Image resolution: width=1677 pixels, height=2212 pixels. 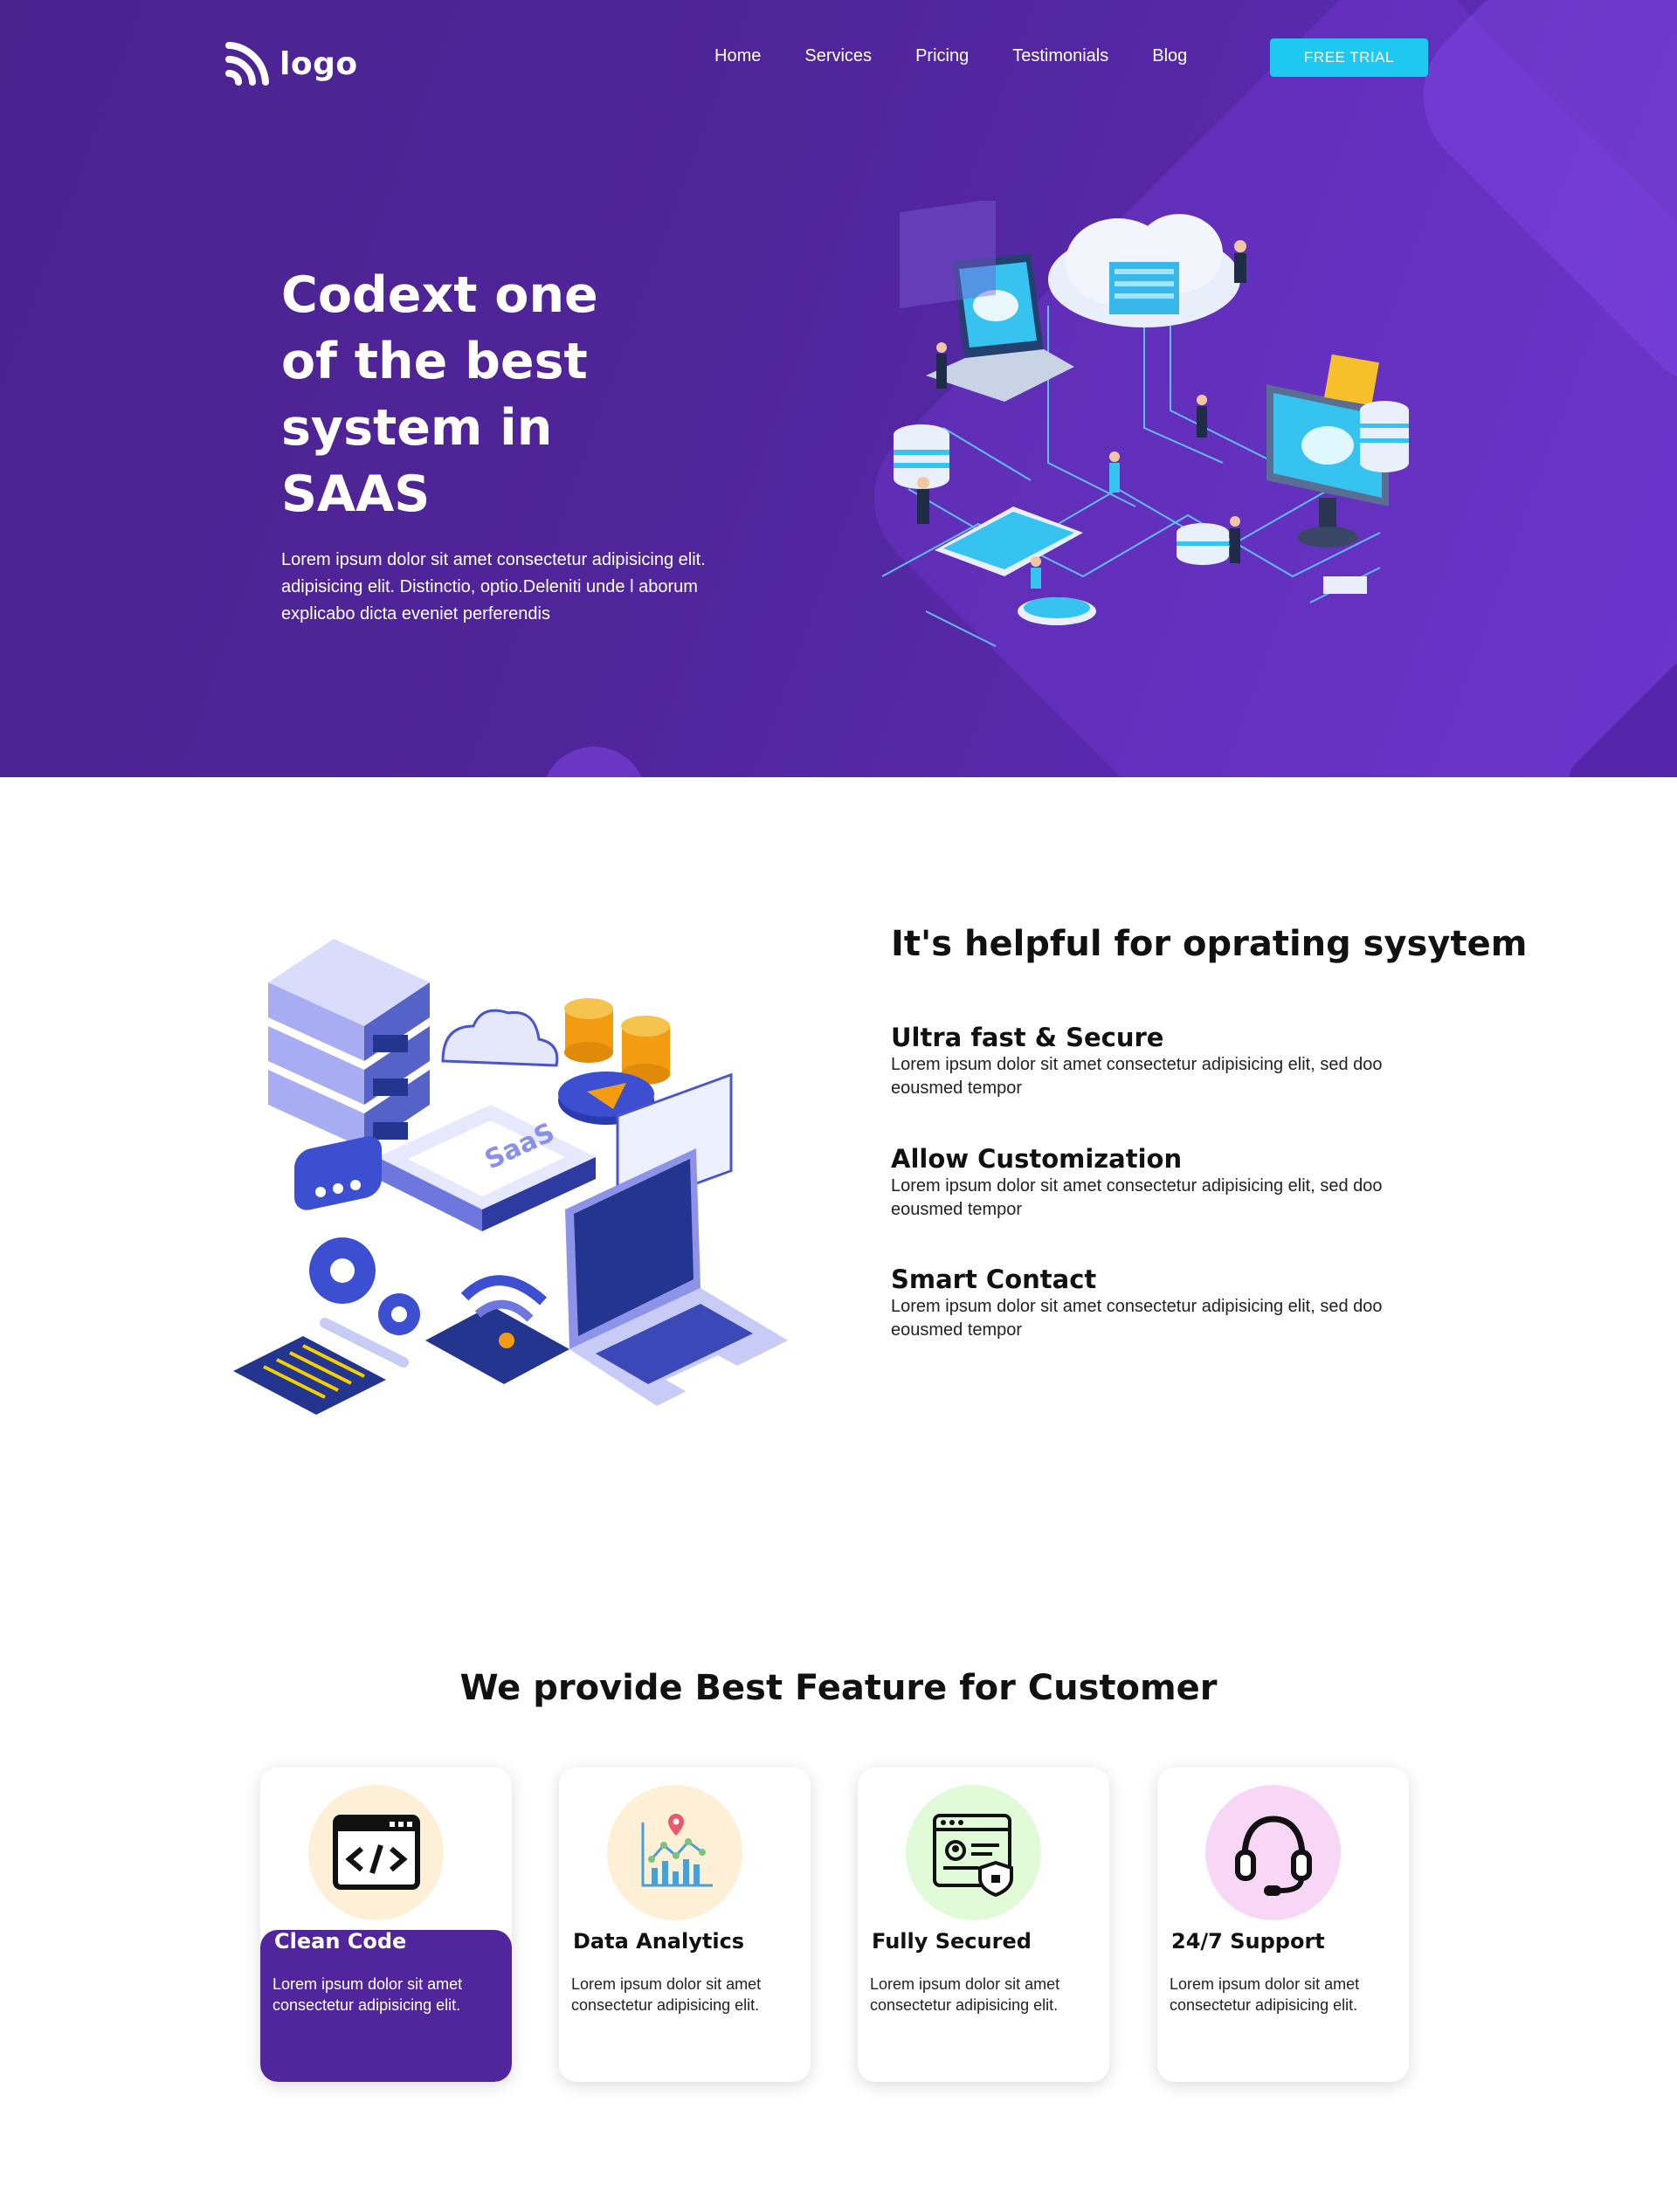 I want to click on cloud-icon, so click(x=500, y=1038).